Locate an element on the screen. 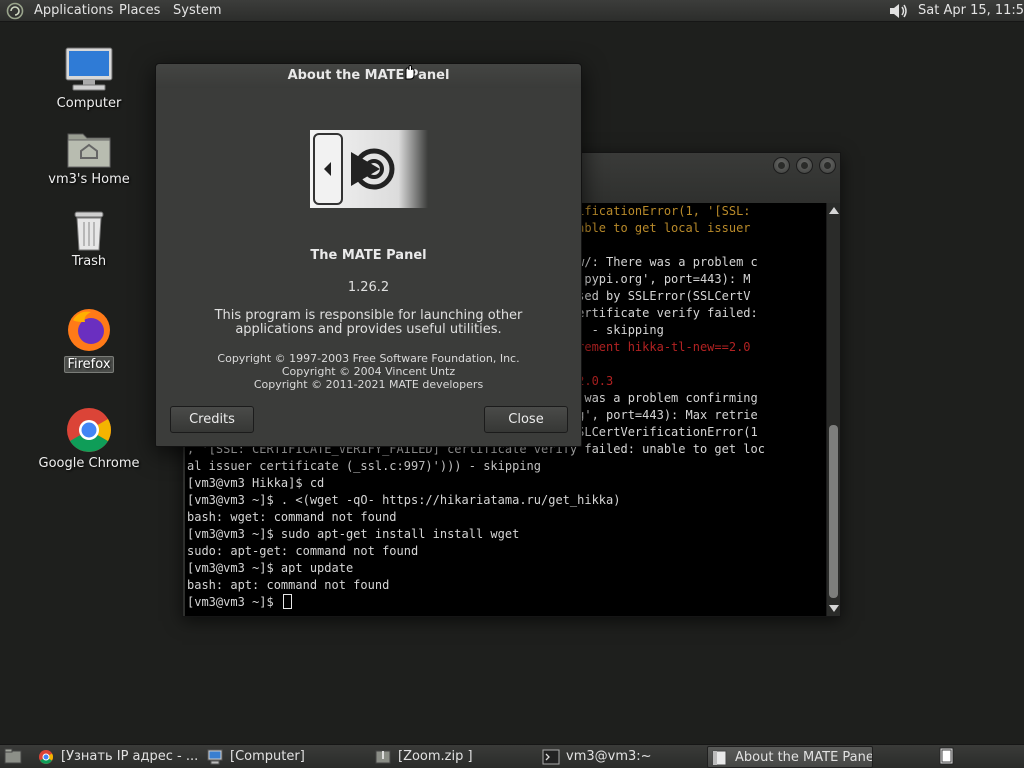 The height and width of the screenshot is (768, 1024). hand-cursor-icon is located at coordinates (410, 72).